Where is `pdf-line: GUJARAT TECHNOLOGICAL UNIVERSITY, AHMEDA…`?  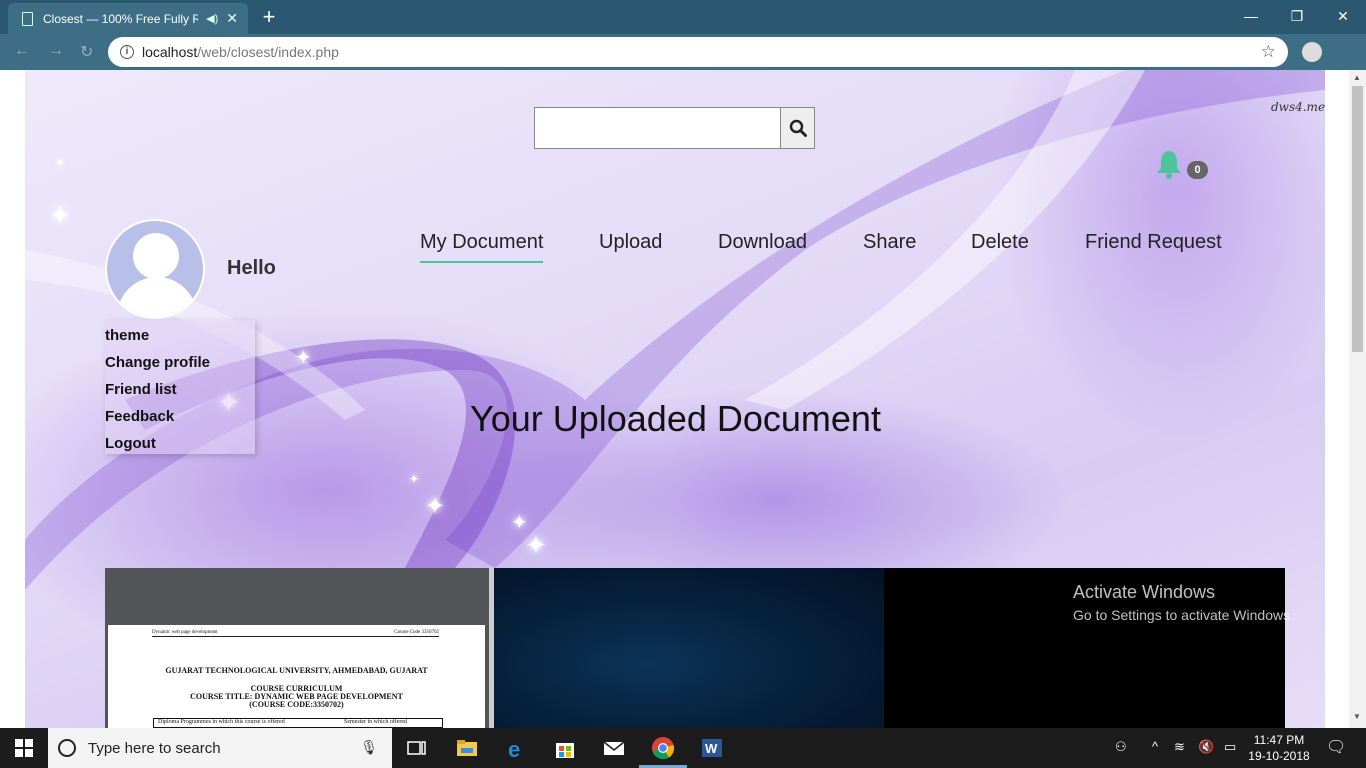
pdf-line: GUJARAT TECHNOLOGICAL UNIVERSITY, AHMEDA… is located at coordinates (296, 670).